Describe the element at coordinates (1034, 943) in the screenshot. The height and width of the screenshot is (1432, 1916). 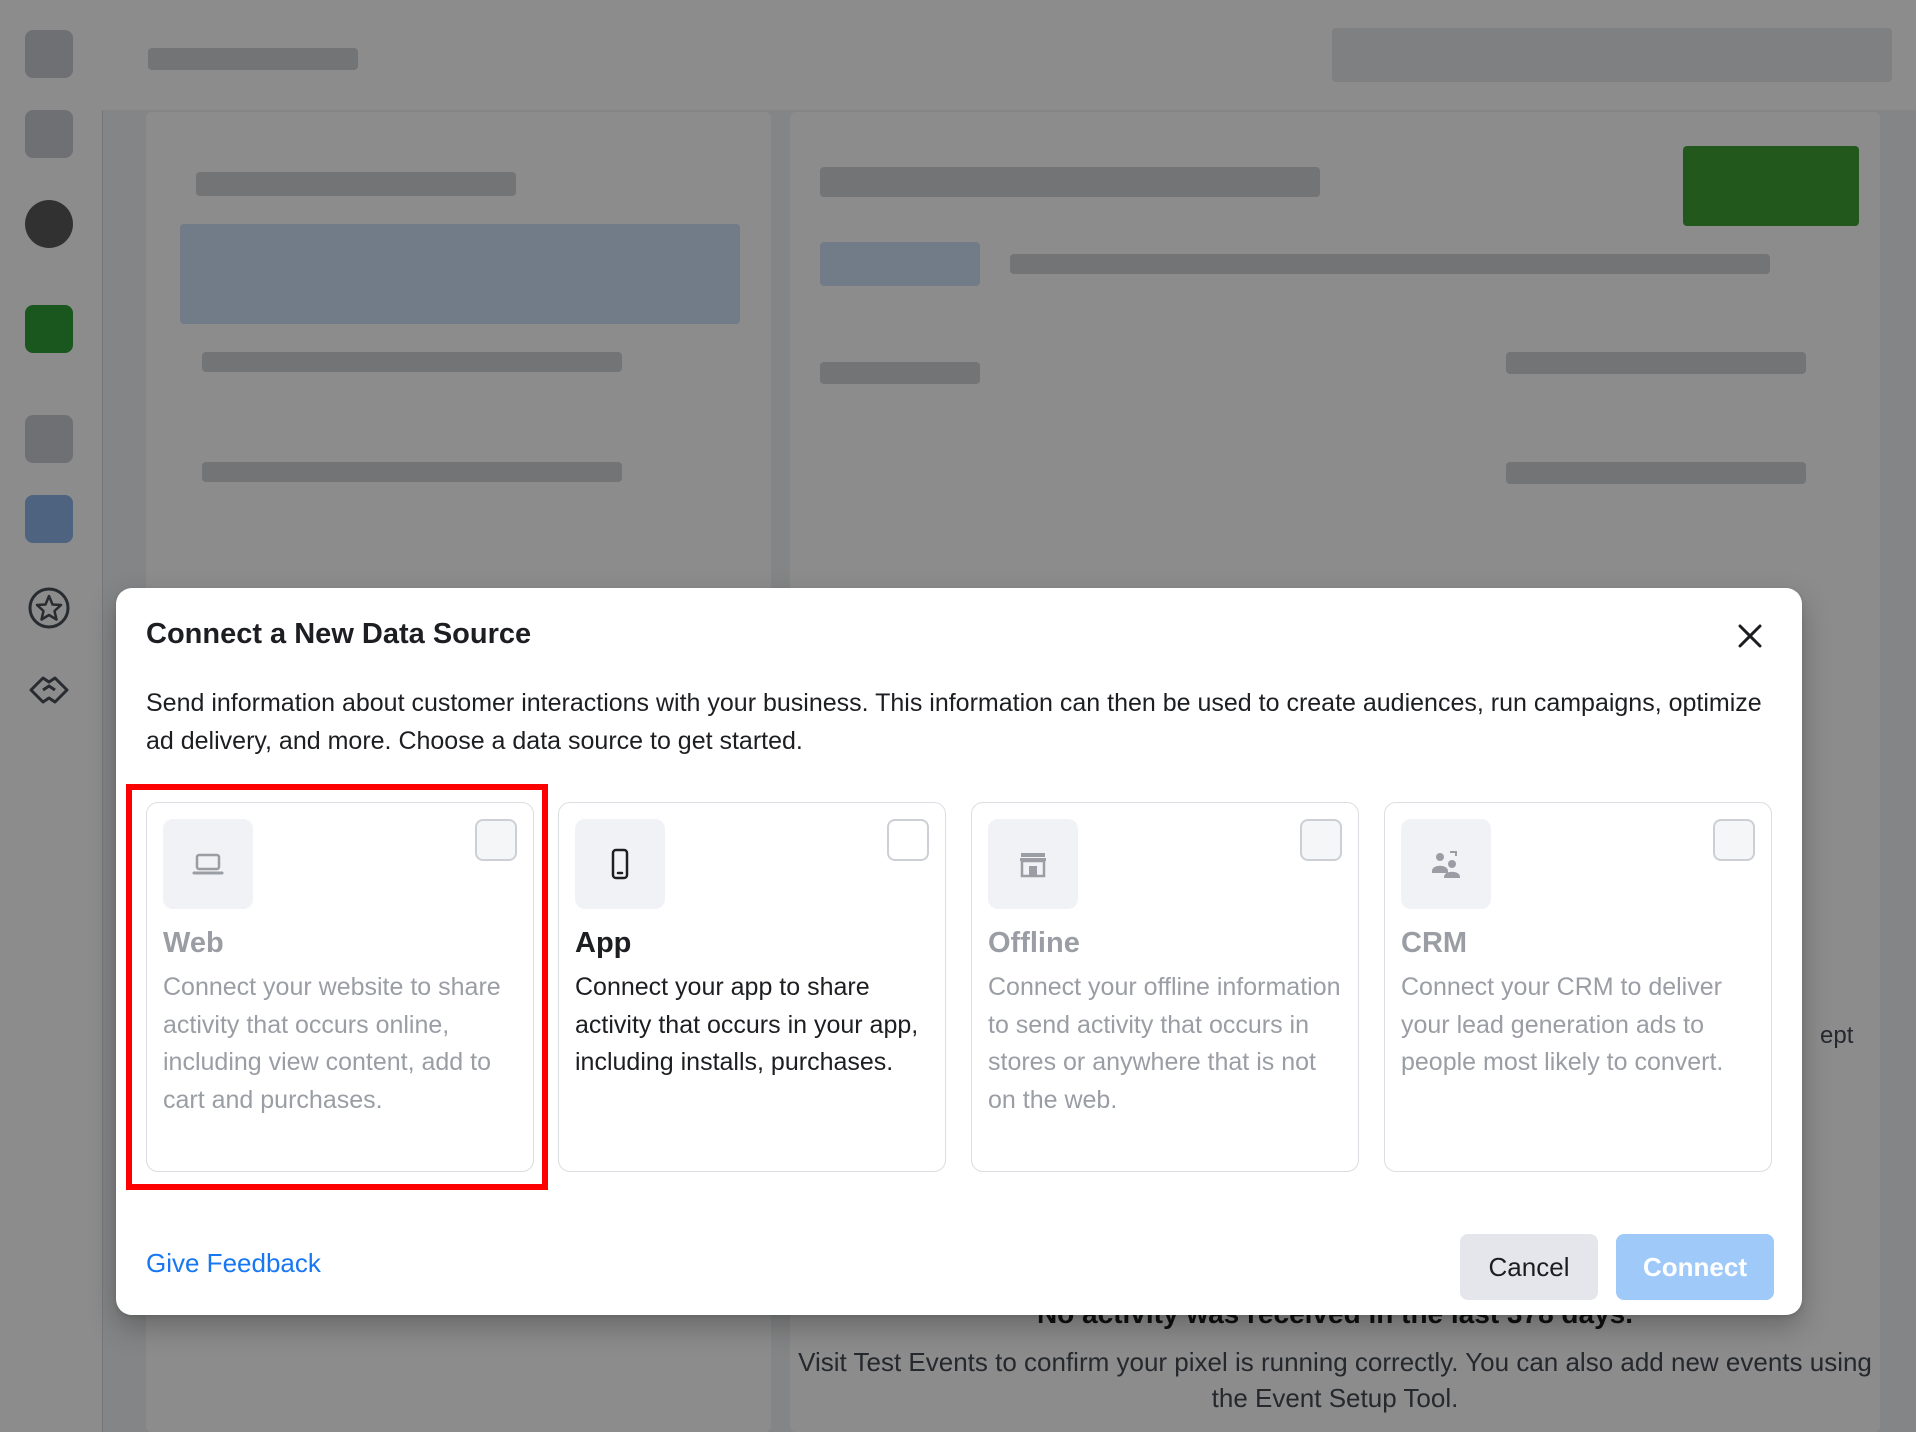
I see `offline-card-title: Offline` at that location.